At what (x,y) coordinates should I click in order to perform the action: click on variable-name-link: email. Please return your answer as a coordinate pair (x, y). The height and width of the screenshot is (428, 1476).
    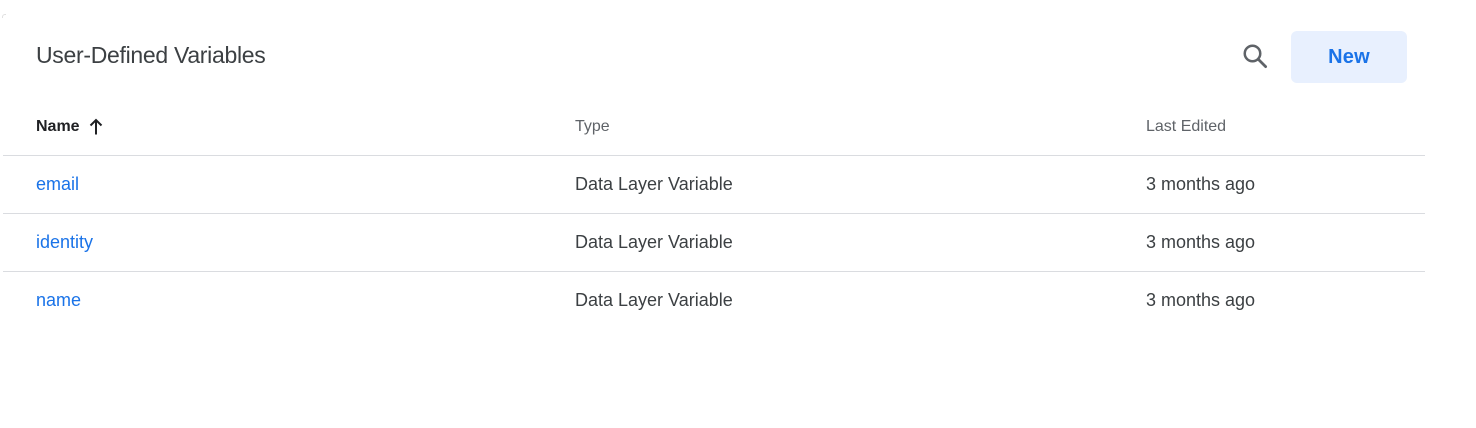
    Looking at the image, I should click on (57, 184).